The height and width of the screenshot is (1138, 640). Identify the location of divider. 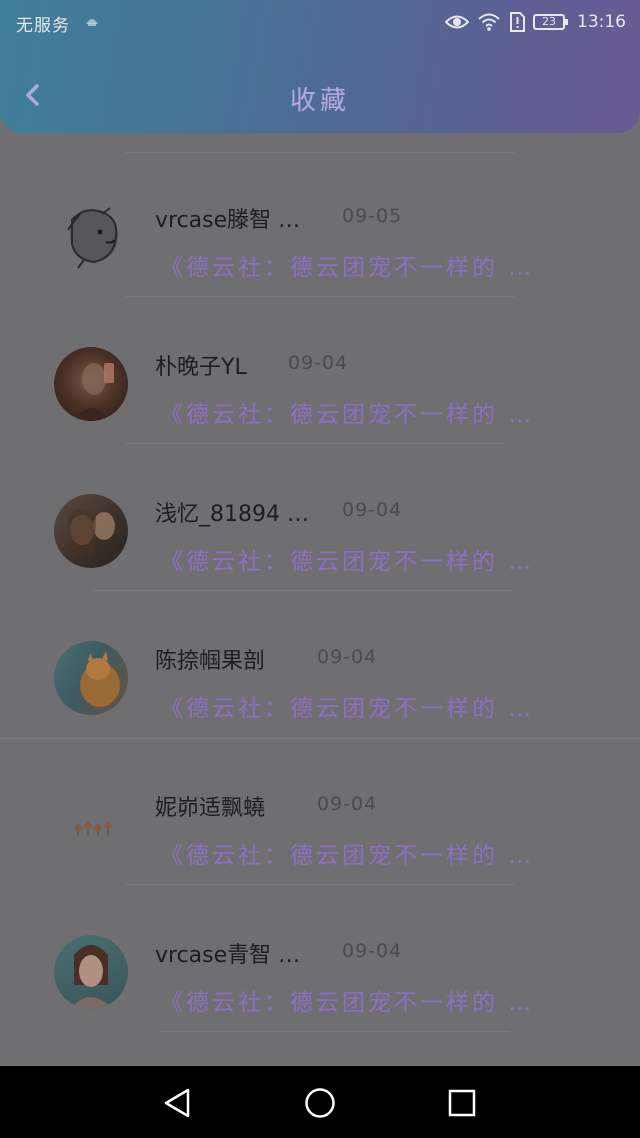
(335, 1031).